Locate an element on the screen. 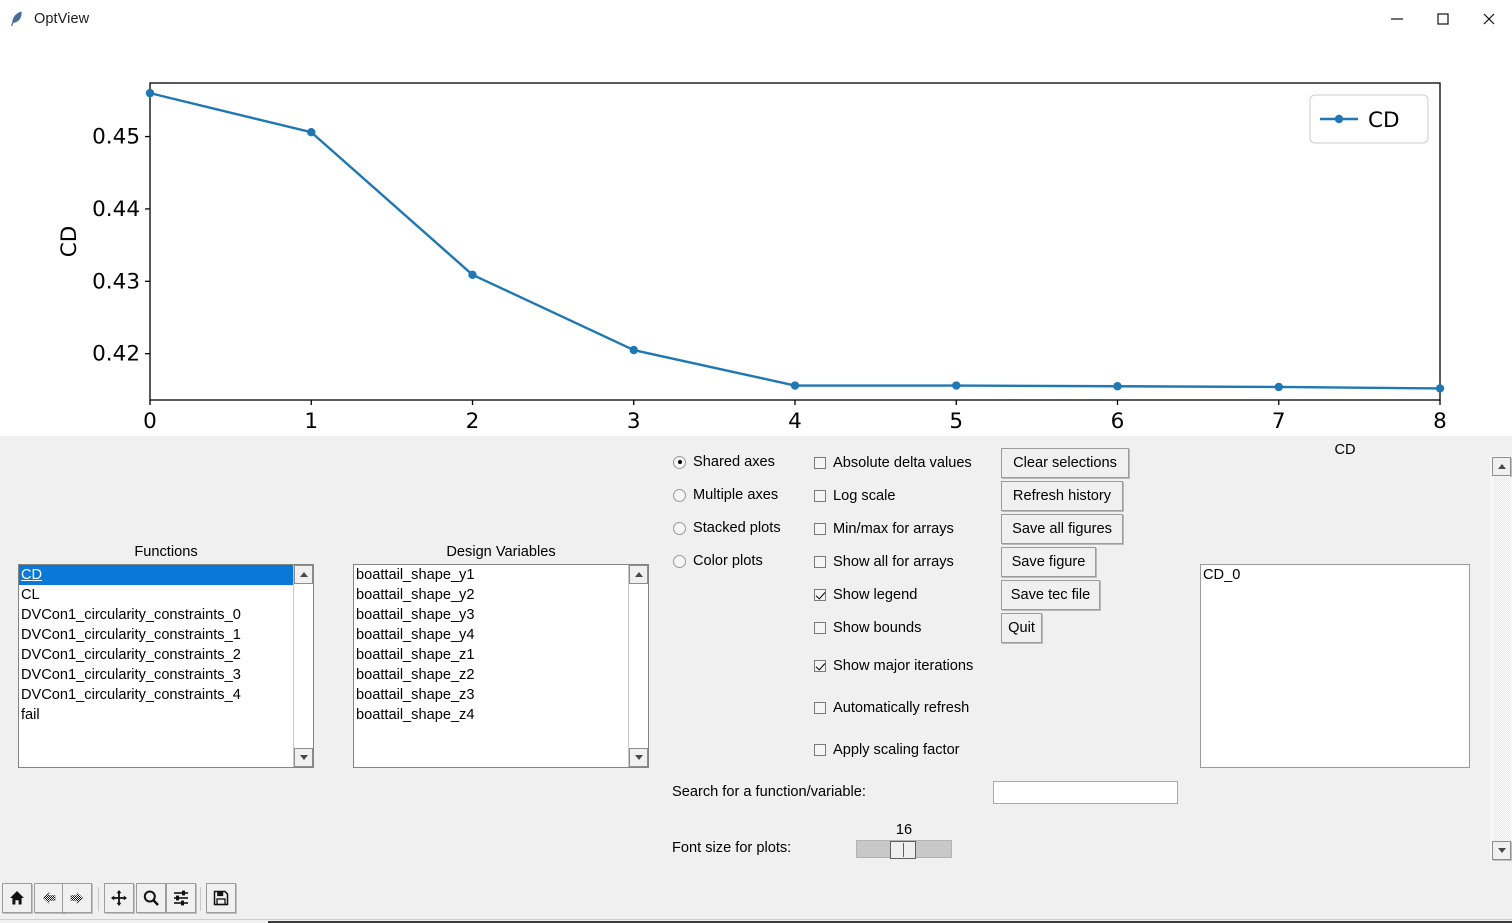  x-axis-tick-label: 7 is located at coordinates (1279, 421).